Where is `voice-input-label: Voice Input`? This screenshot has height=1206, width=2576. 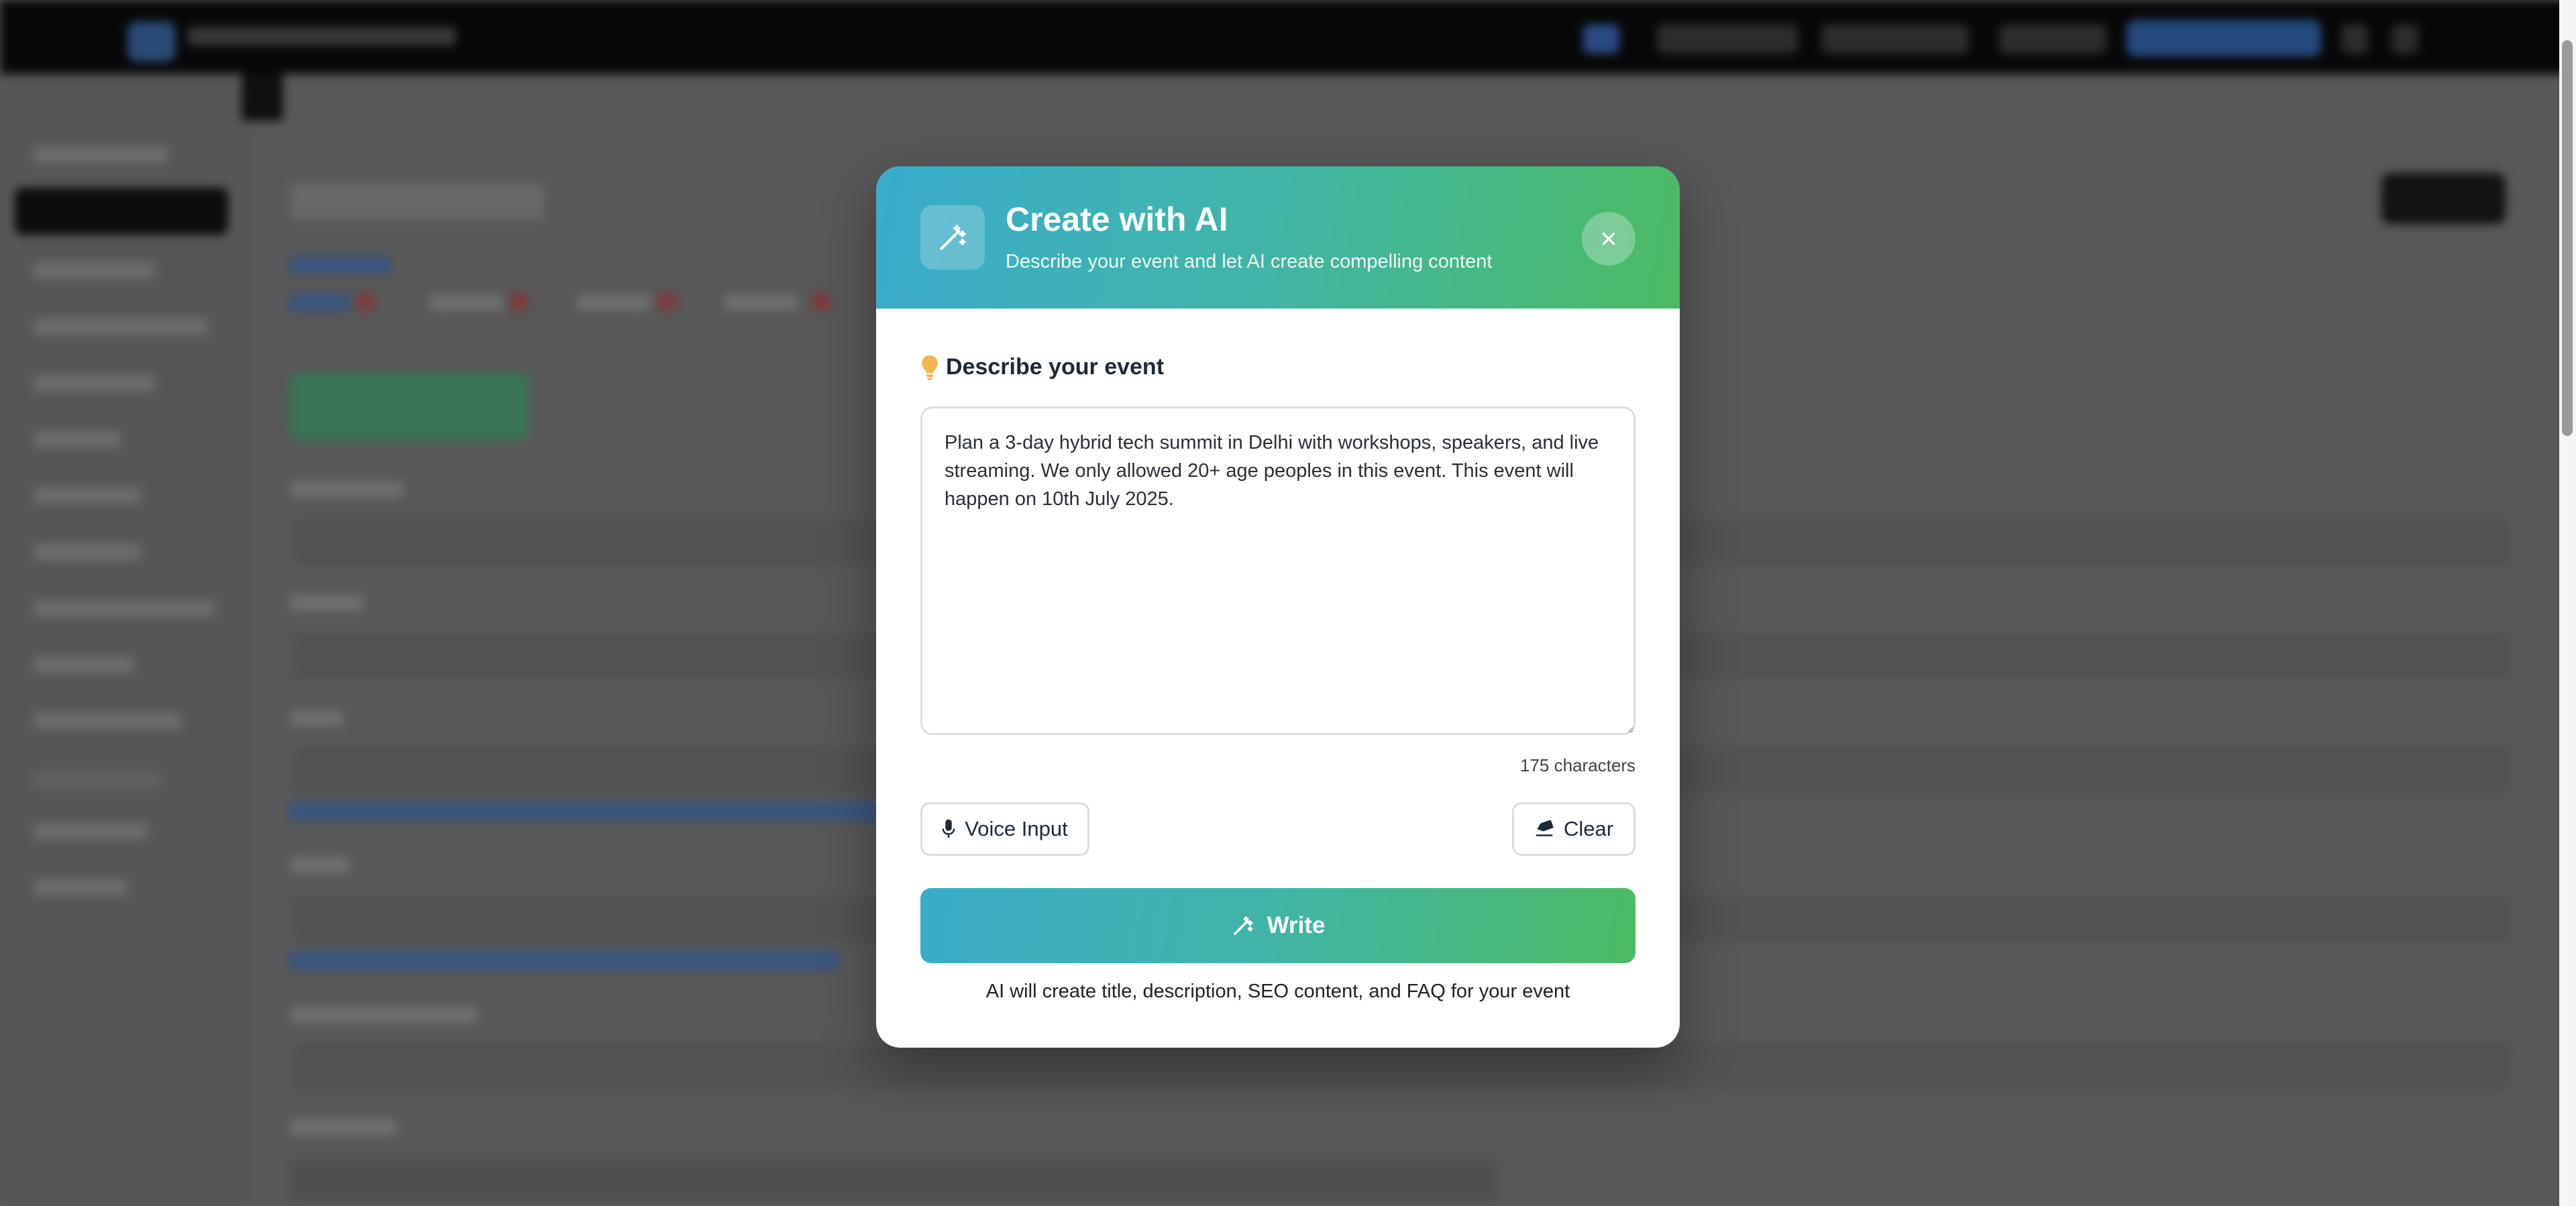 voice-input-label: Voice Input is located at coordinates (1016, 828).